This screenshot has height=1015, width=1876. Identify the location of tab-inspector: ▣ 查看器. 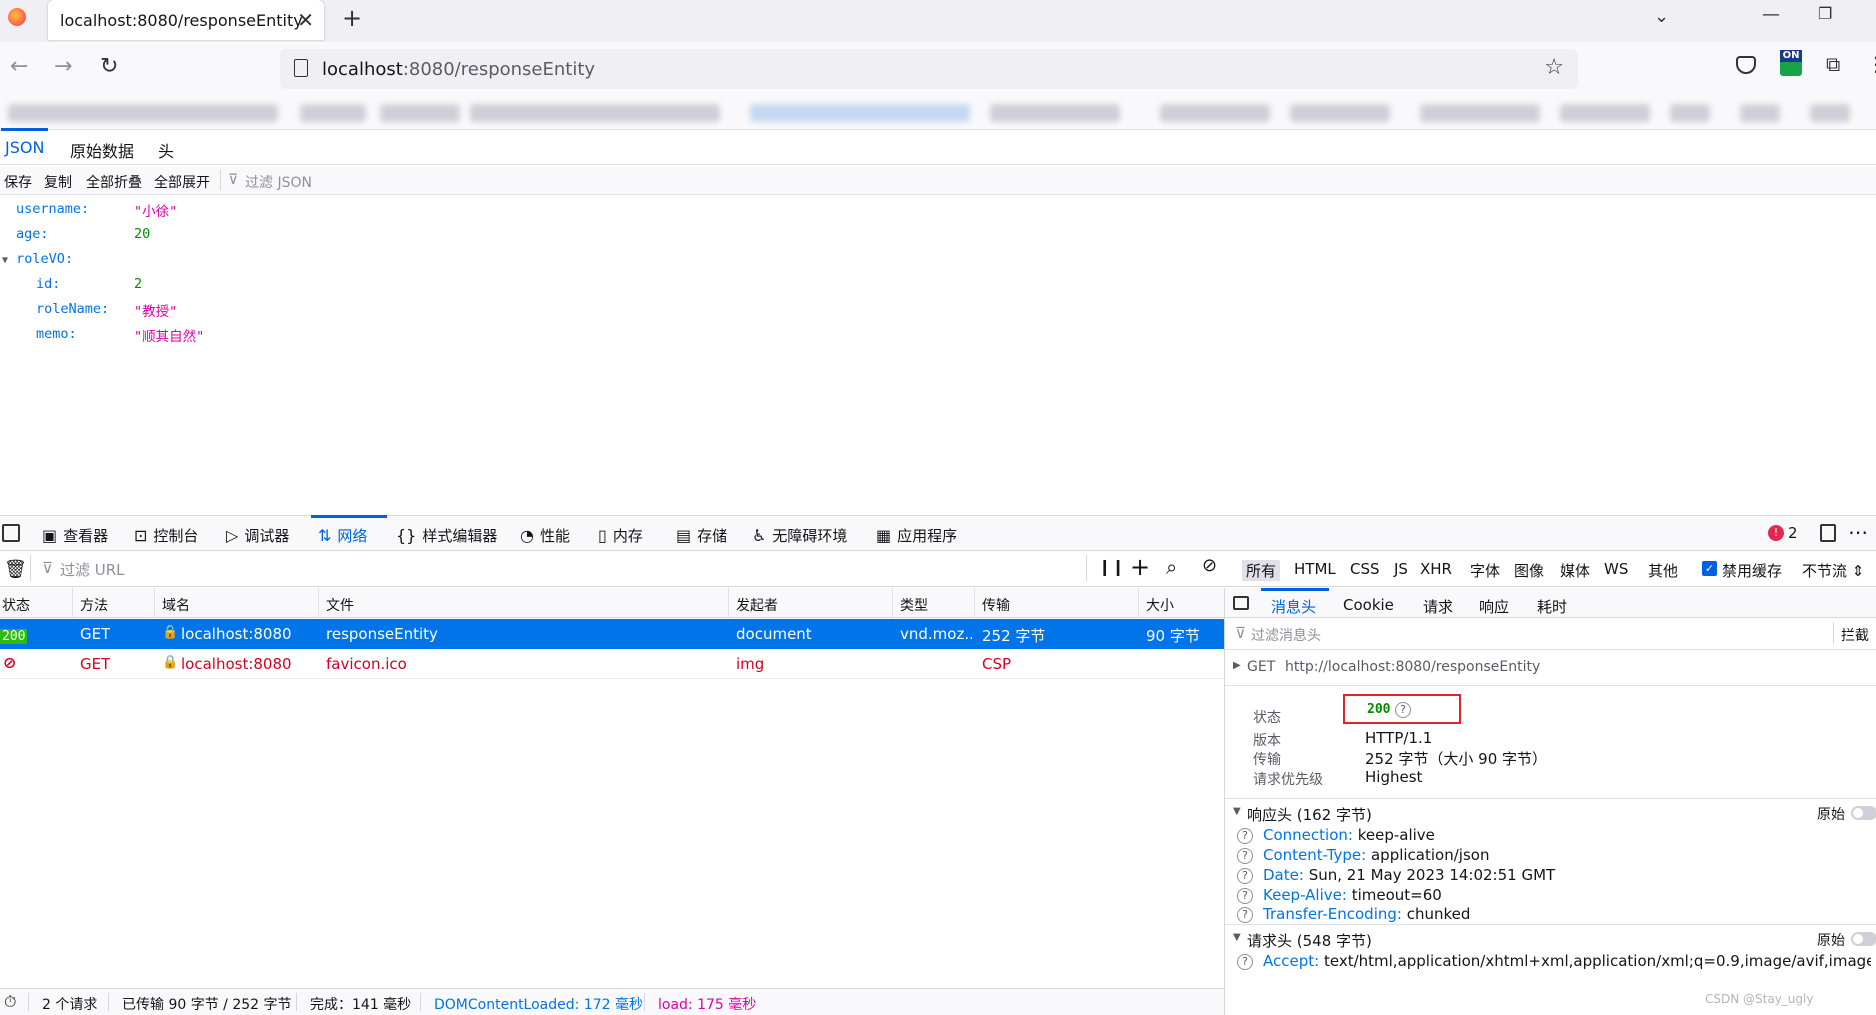
(75, 535).